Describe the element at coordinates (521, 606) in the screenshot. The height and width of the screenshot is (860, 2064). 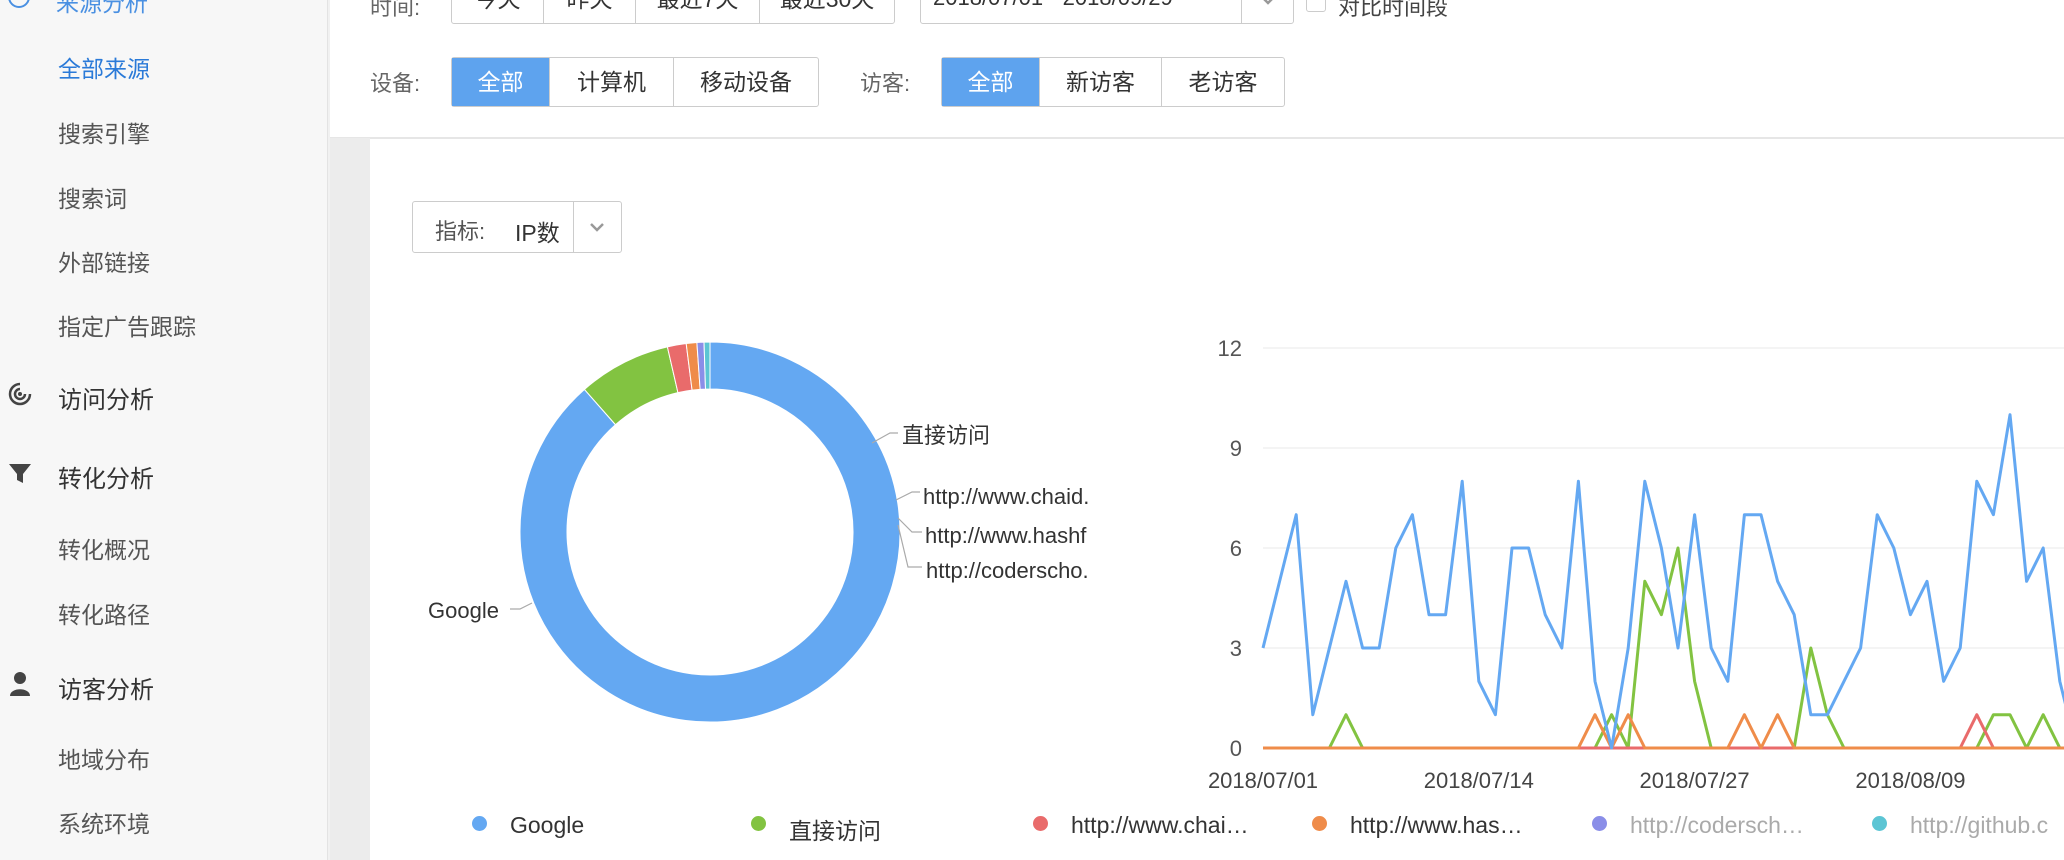
I see `donut-leader-google` at that location.